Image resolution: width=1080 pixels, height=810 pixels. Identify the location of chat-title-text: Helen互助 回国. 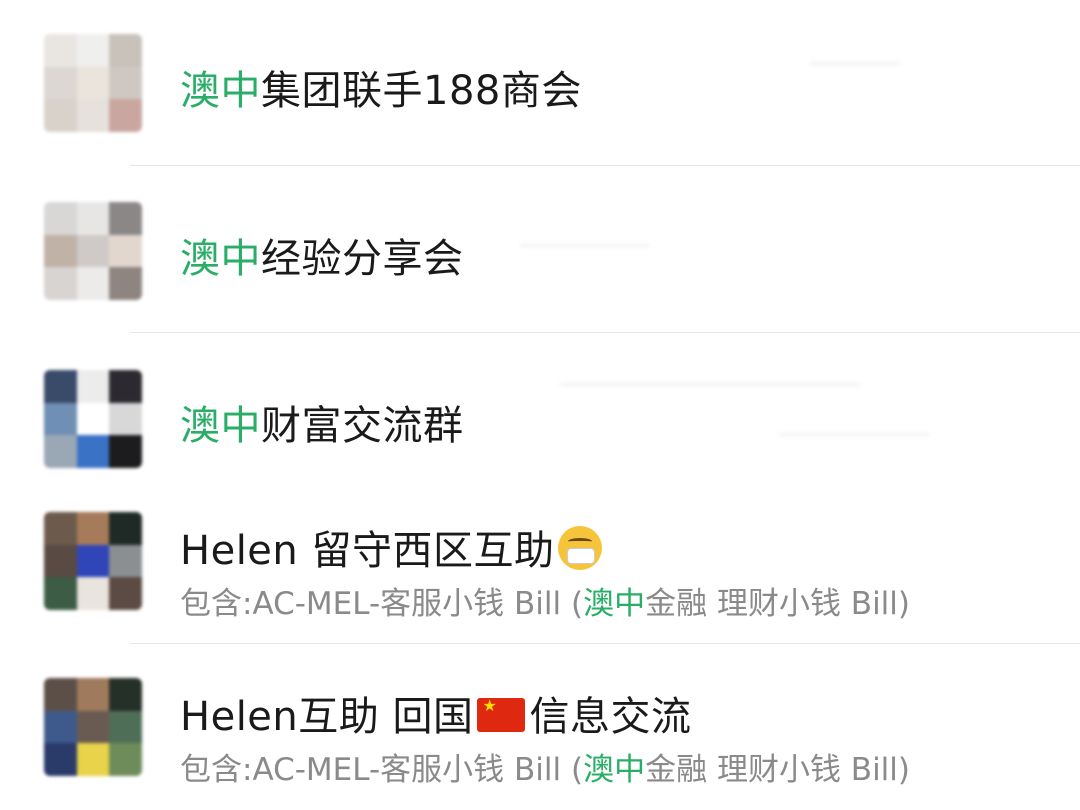
(327, 717).